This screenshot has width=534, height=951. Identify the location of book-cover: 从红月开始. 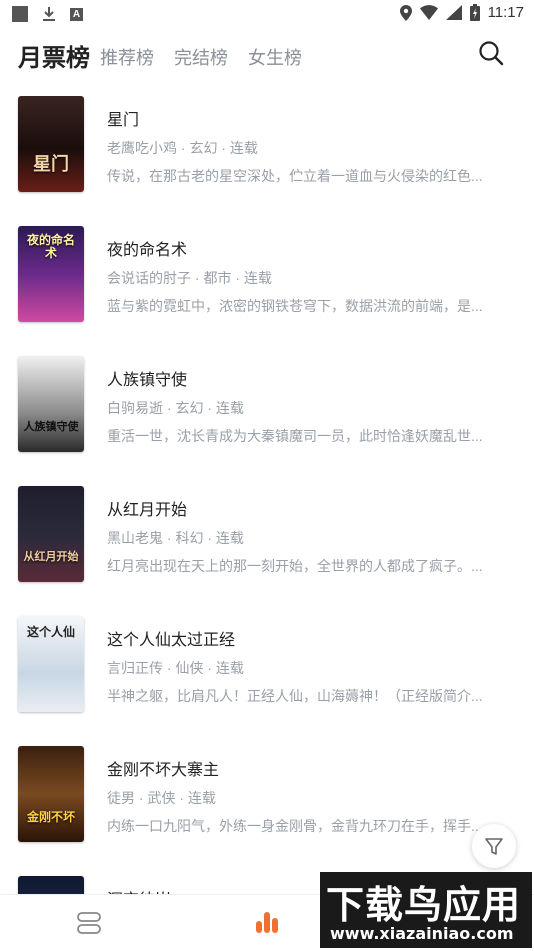
(51, 534).